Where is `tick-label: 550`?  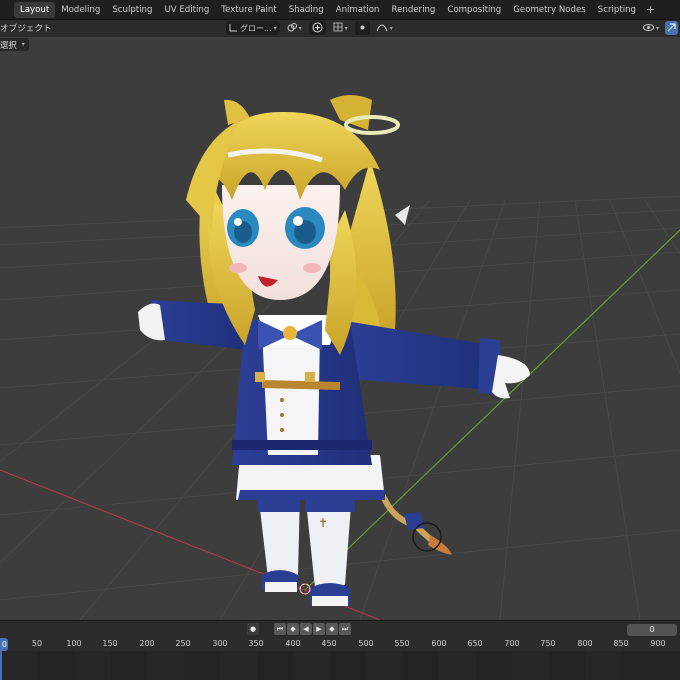 tick-label: 550 is located at coordinates (402, 643).